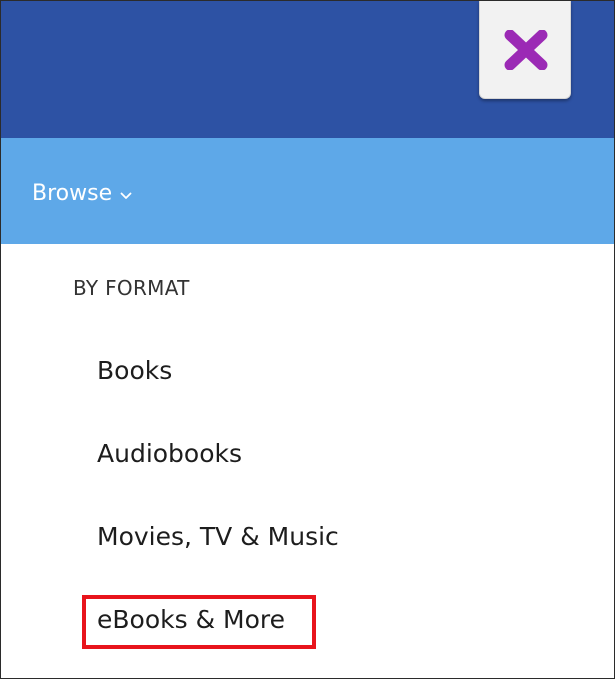 This screenshot has height=679, width=615. What do you see at coordinates (218, 536) in the screenshot?
I see `menu-item-movies-tv-music: Movies, TV & Music` at bounding box center [218, 536].